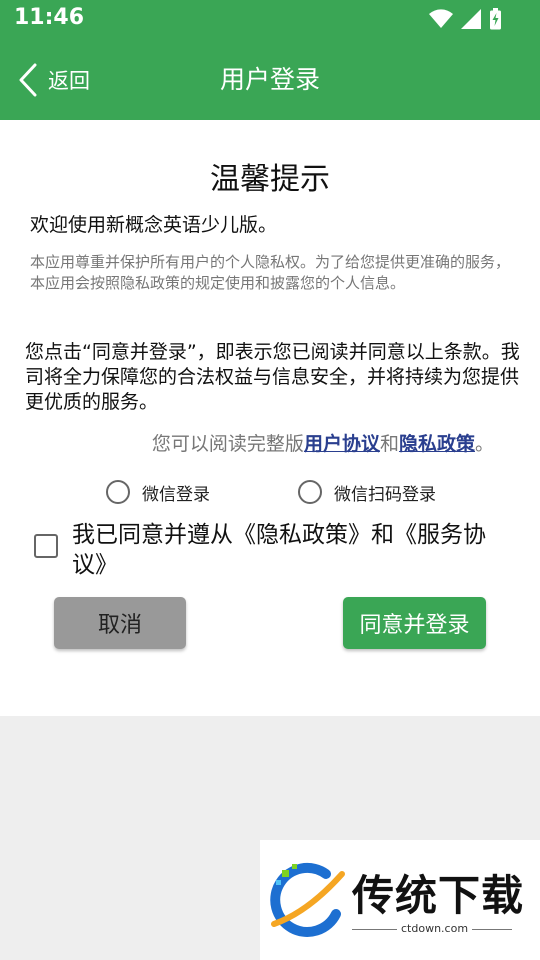 The height and width of the screenshot is (960, 540). I want to click on watermark-logo-icon, so click(307, 899).